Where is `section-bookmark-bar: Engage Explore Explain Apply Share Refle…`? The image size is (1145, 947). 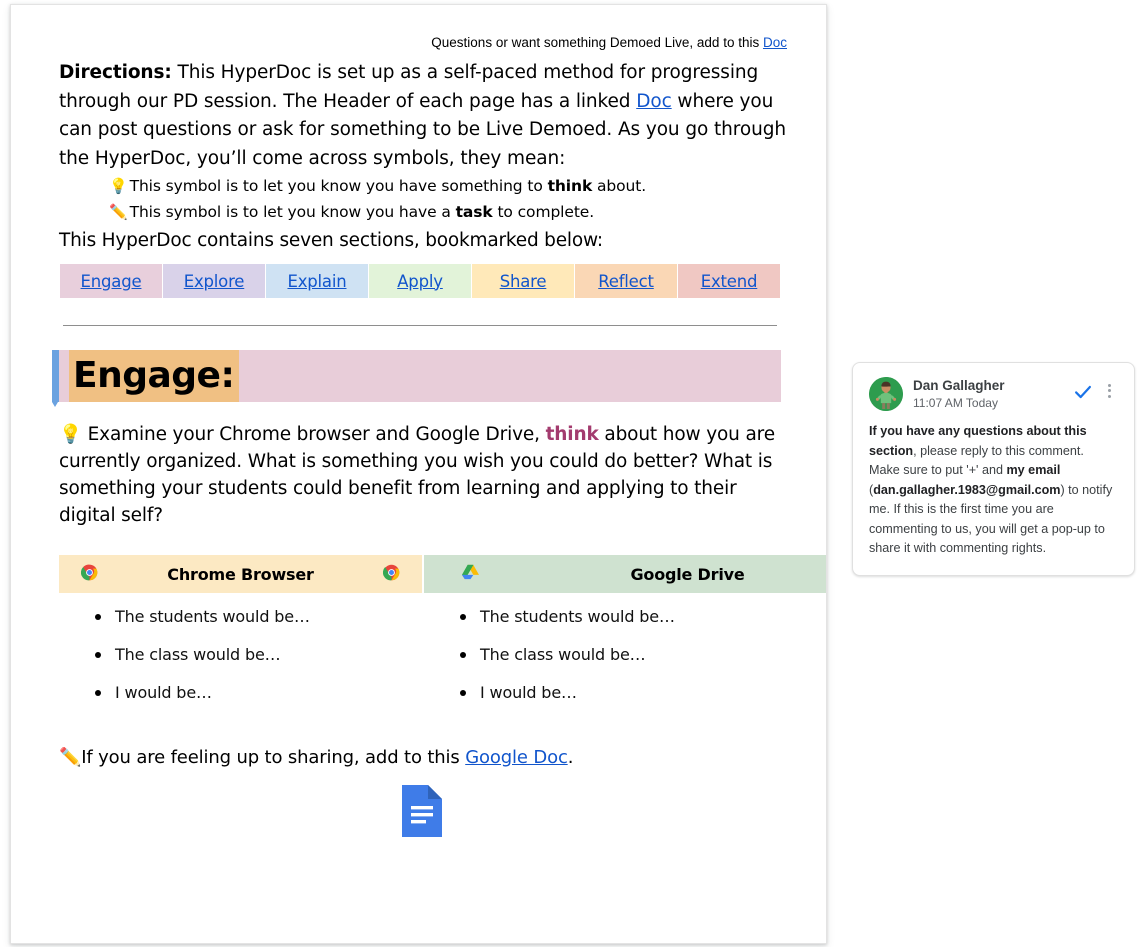
section-bookmark-bar: Engage Explore Explain Apply Share Refle… is located at coordinates (420, 281).